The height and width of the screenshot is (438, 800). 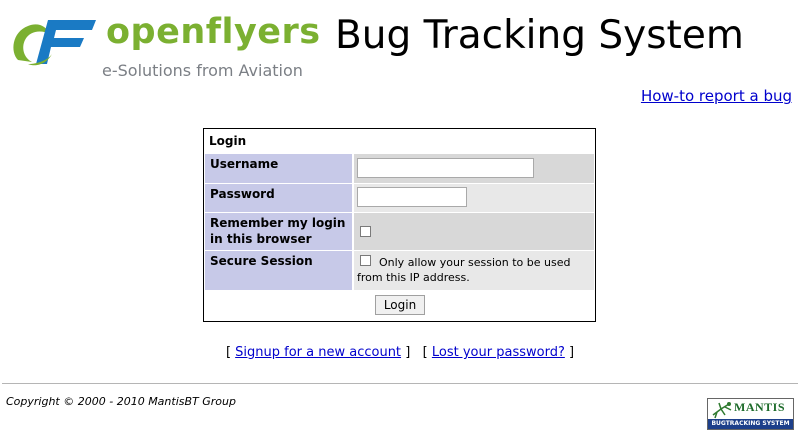 What do you see at coordinates (278, 231) in the screenshot?
I see `remember-login-label: Remember my login in this browser` at bounding box center [278, 231].